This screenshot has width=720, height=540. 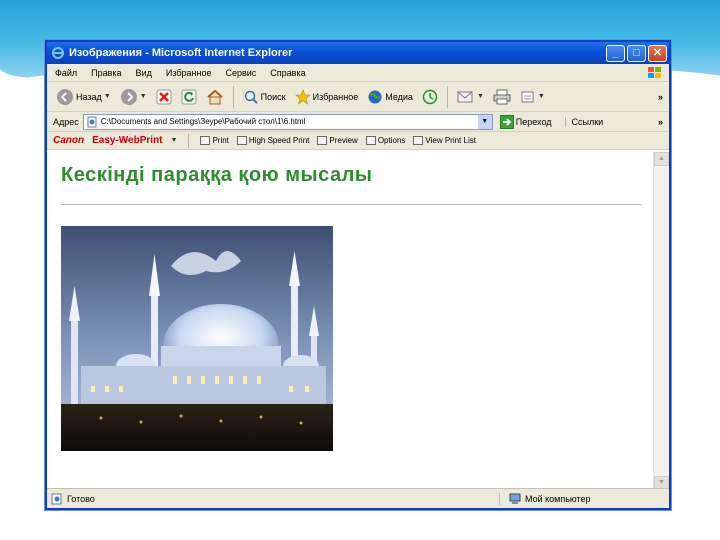 I want to click on zone-text: Мой компьютер, so click(x=558, y=498).